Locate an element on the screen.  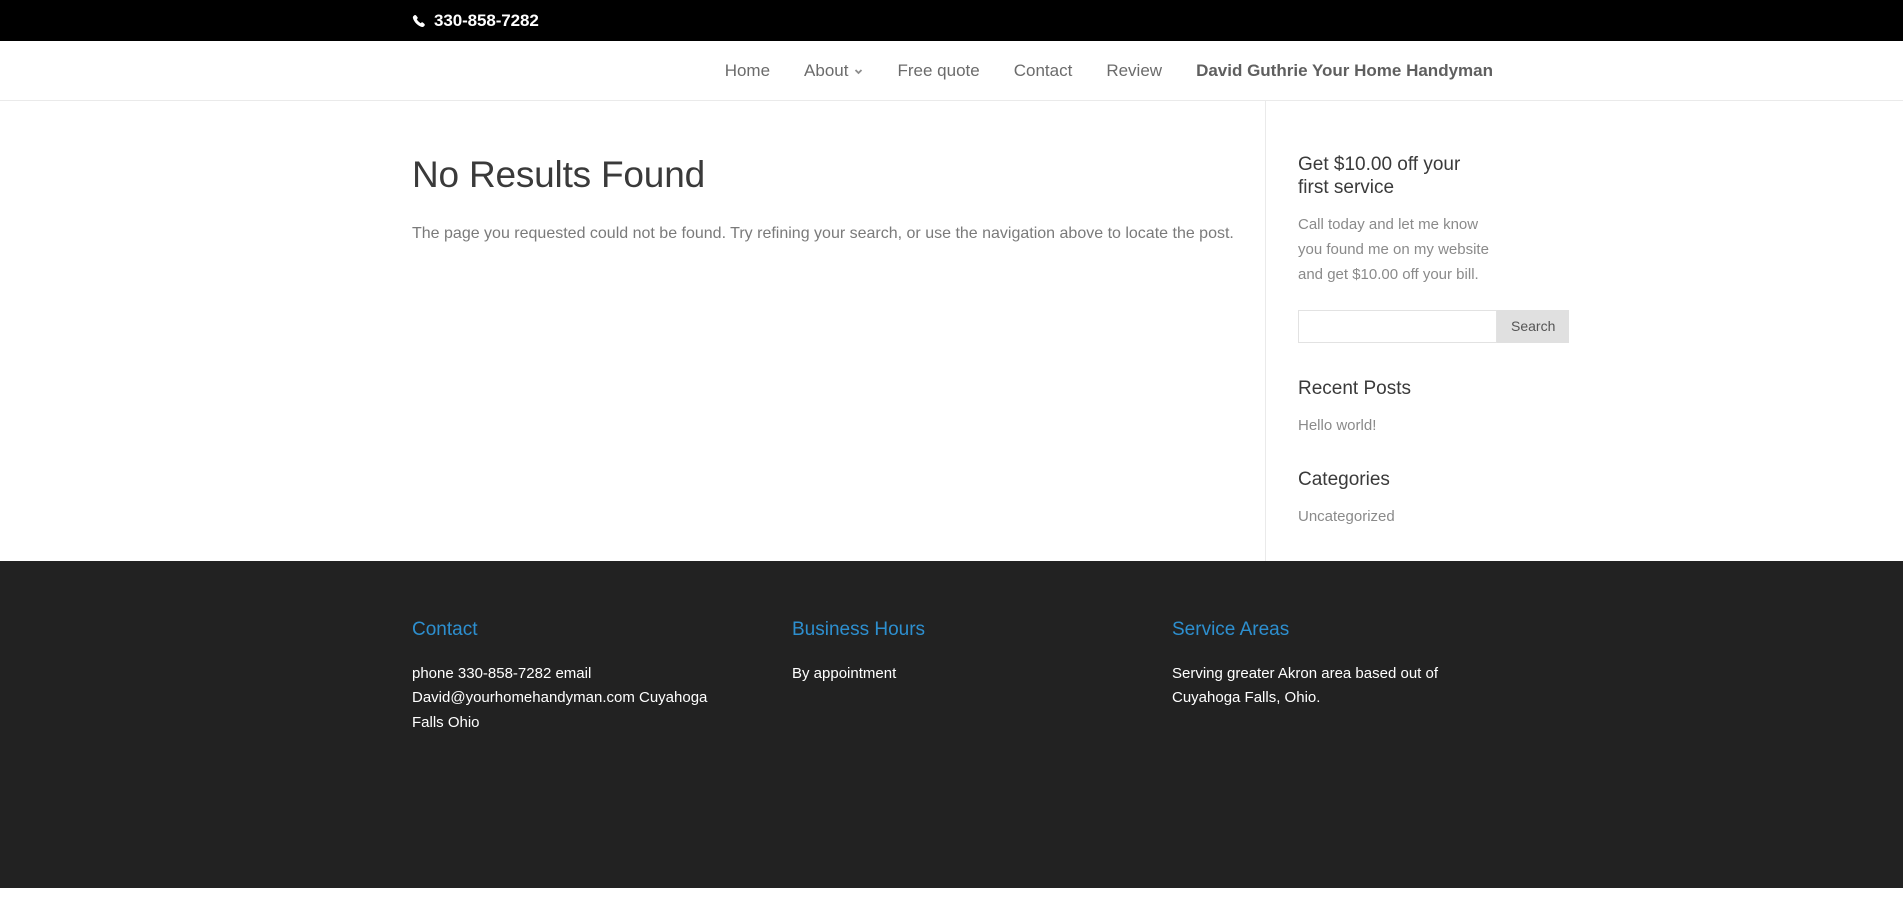
topbar-phone: 330-858-7282 is located at coordinates (475, 21).